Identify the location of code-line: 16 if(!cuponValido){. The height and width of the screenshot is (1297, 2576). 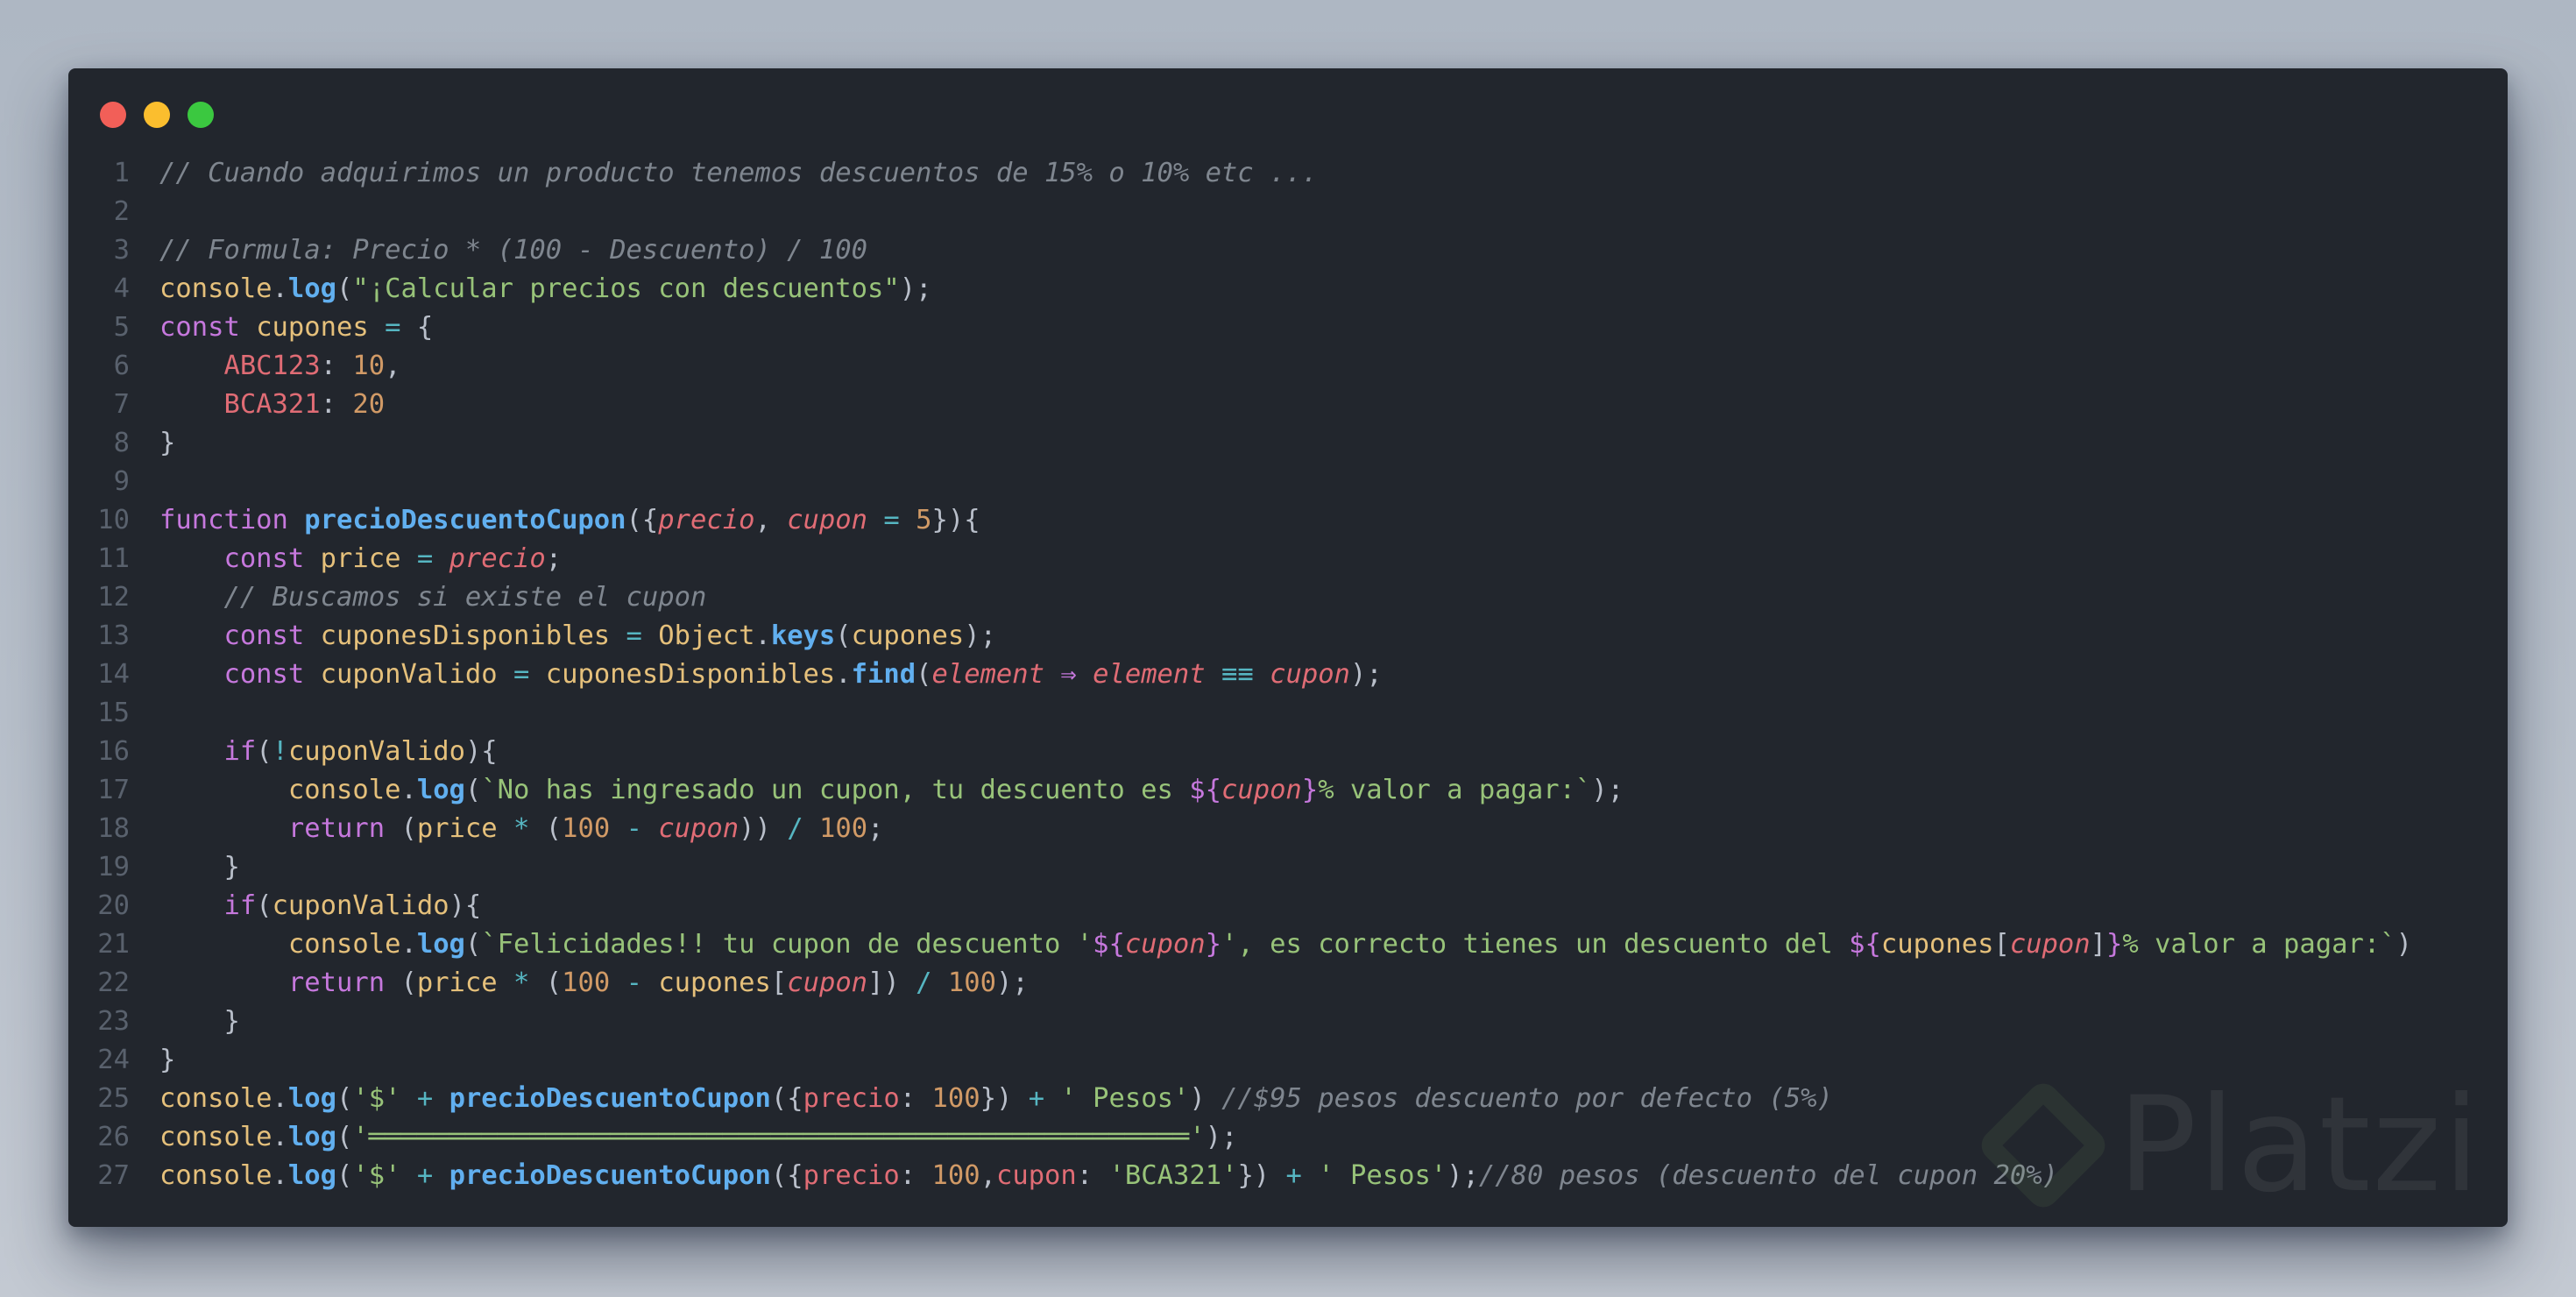
(1288, 752).